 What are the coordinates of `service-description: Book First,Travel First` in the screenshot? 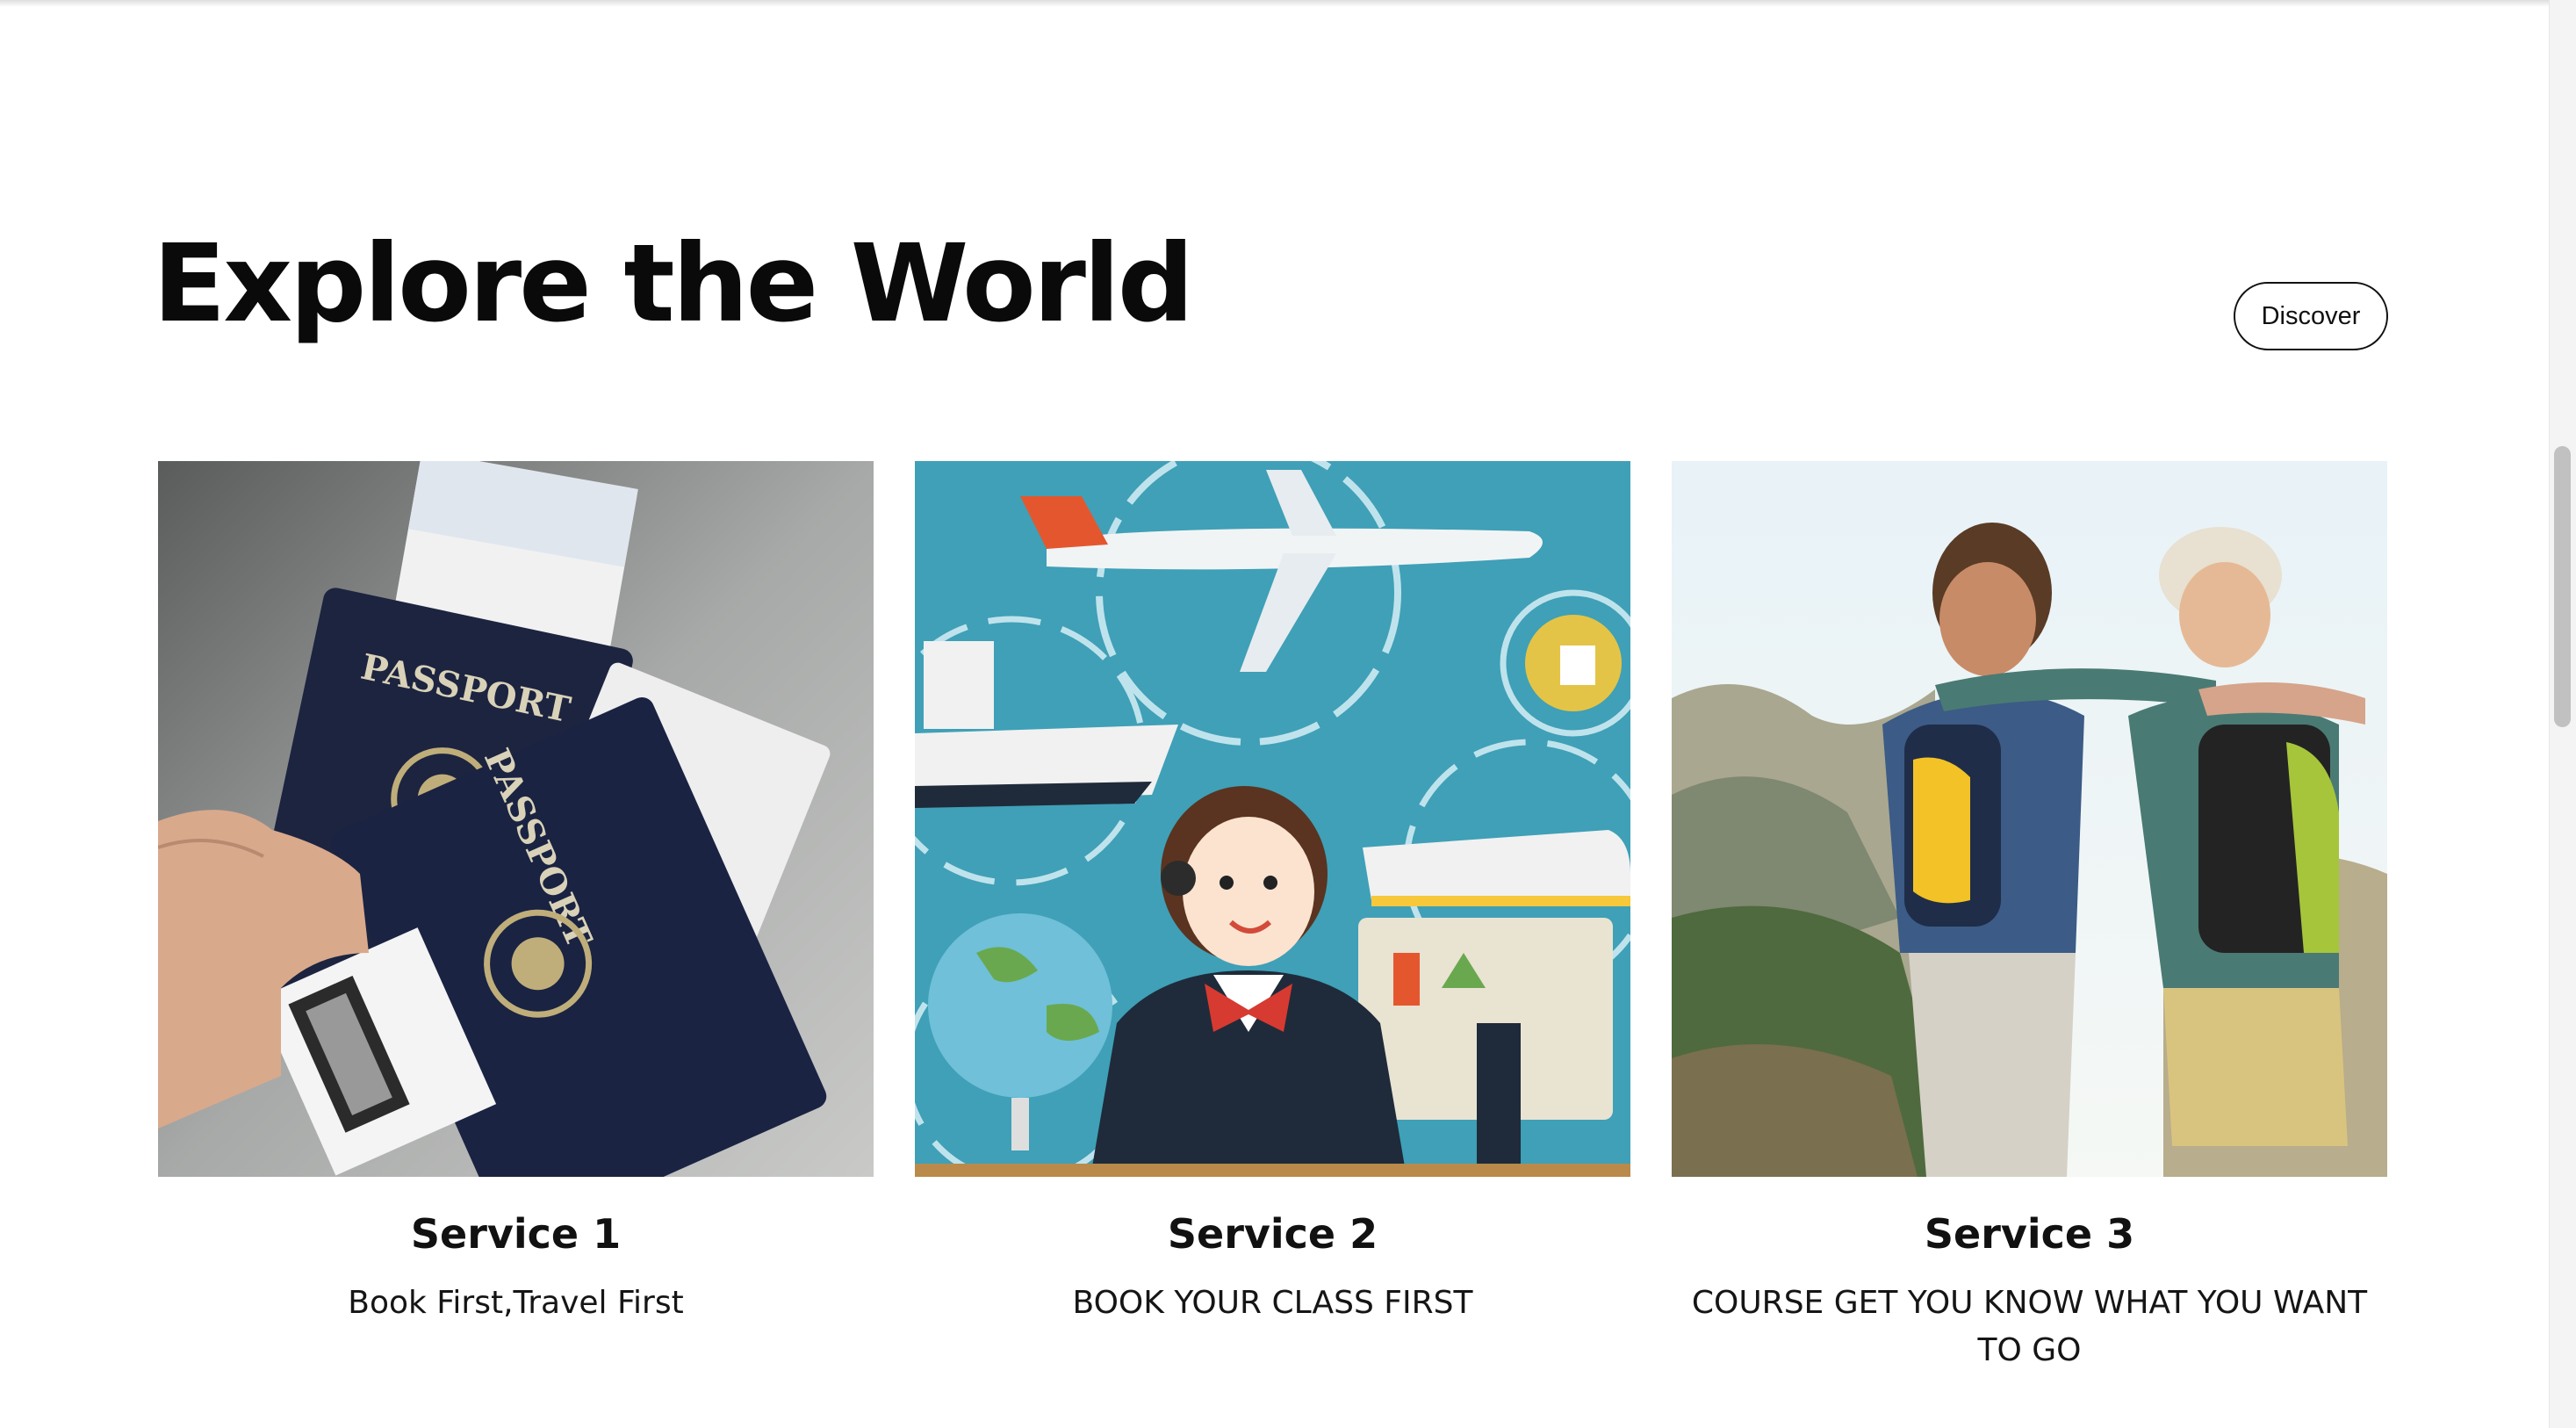 It's located at (516, 1303).